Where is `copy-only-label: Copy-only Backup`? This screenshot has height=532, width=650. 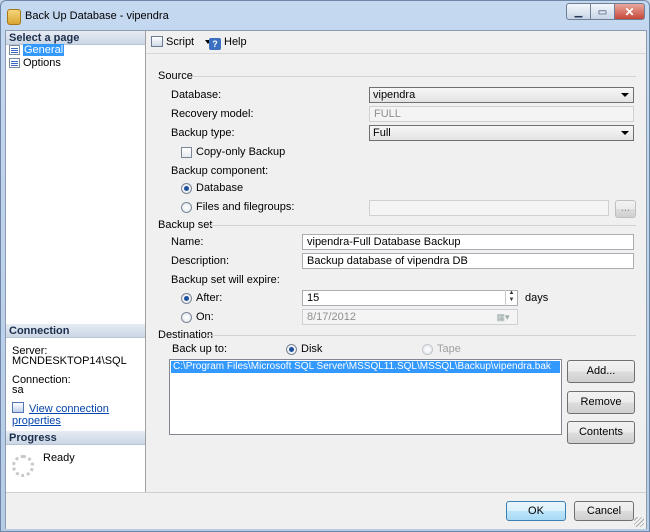
copy-only-label: Copy-only Backup is located at coordinates (241, 152).